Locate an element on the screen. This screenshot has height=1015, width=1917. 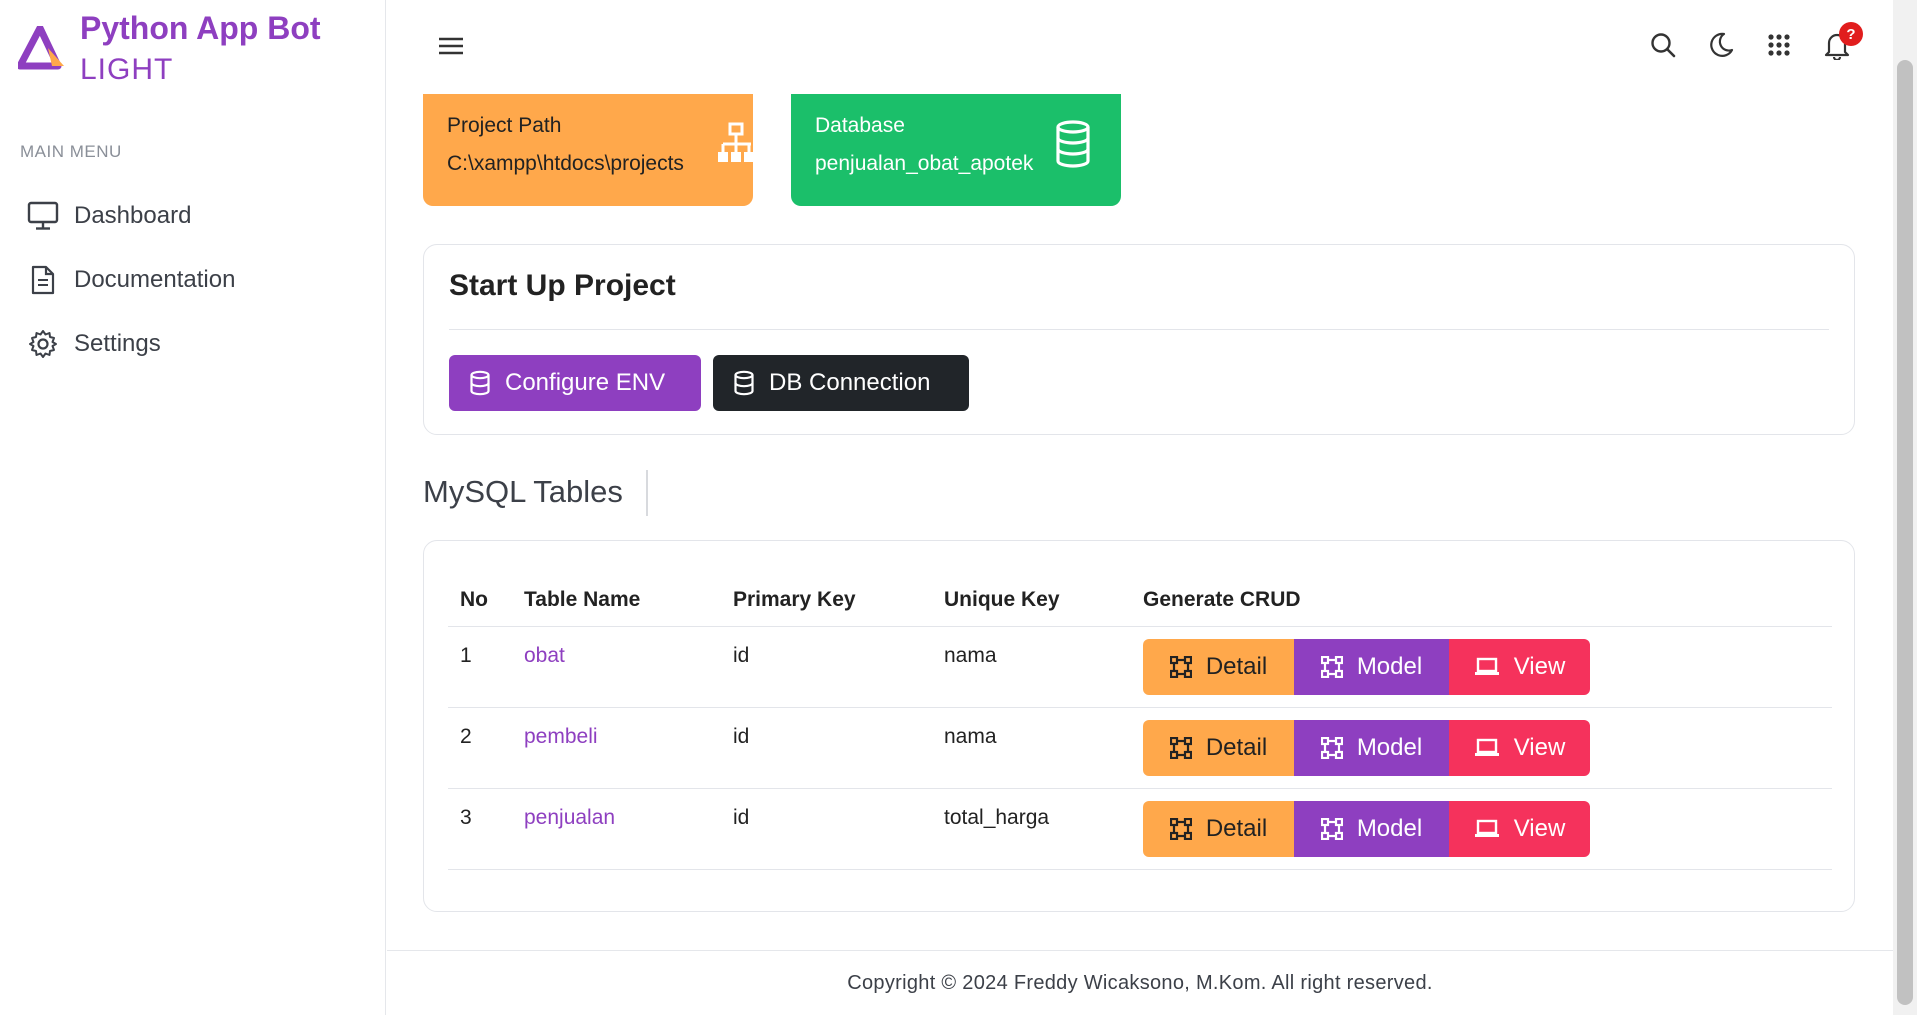
main-menu: Dashboard Documentation Settings is located at coordinates (130, 280).